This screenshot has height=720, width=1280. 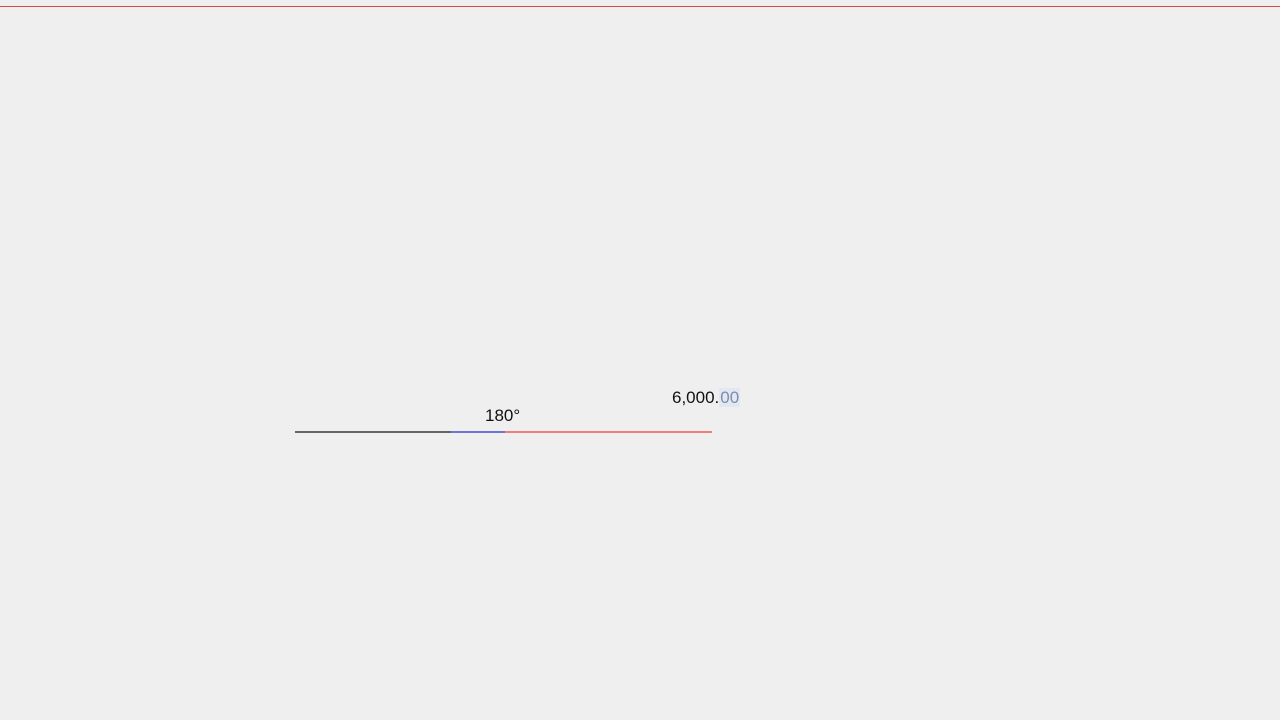 I want to click on length-segment, so click(x=608, y=432).